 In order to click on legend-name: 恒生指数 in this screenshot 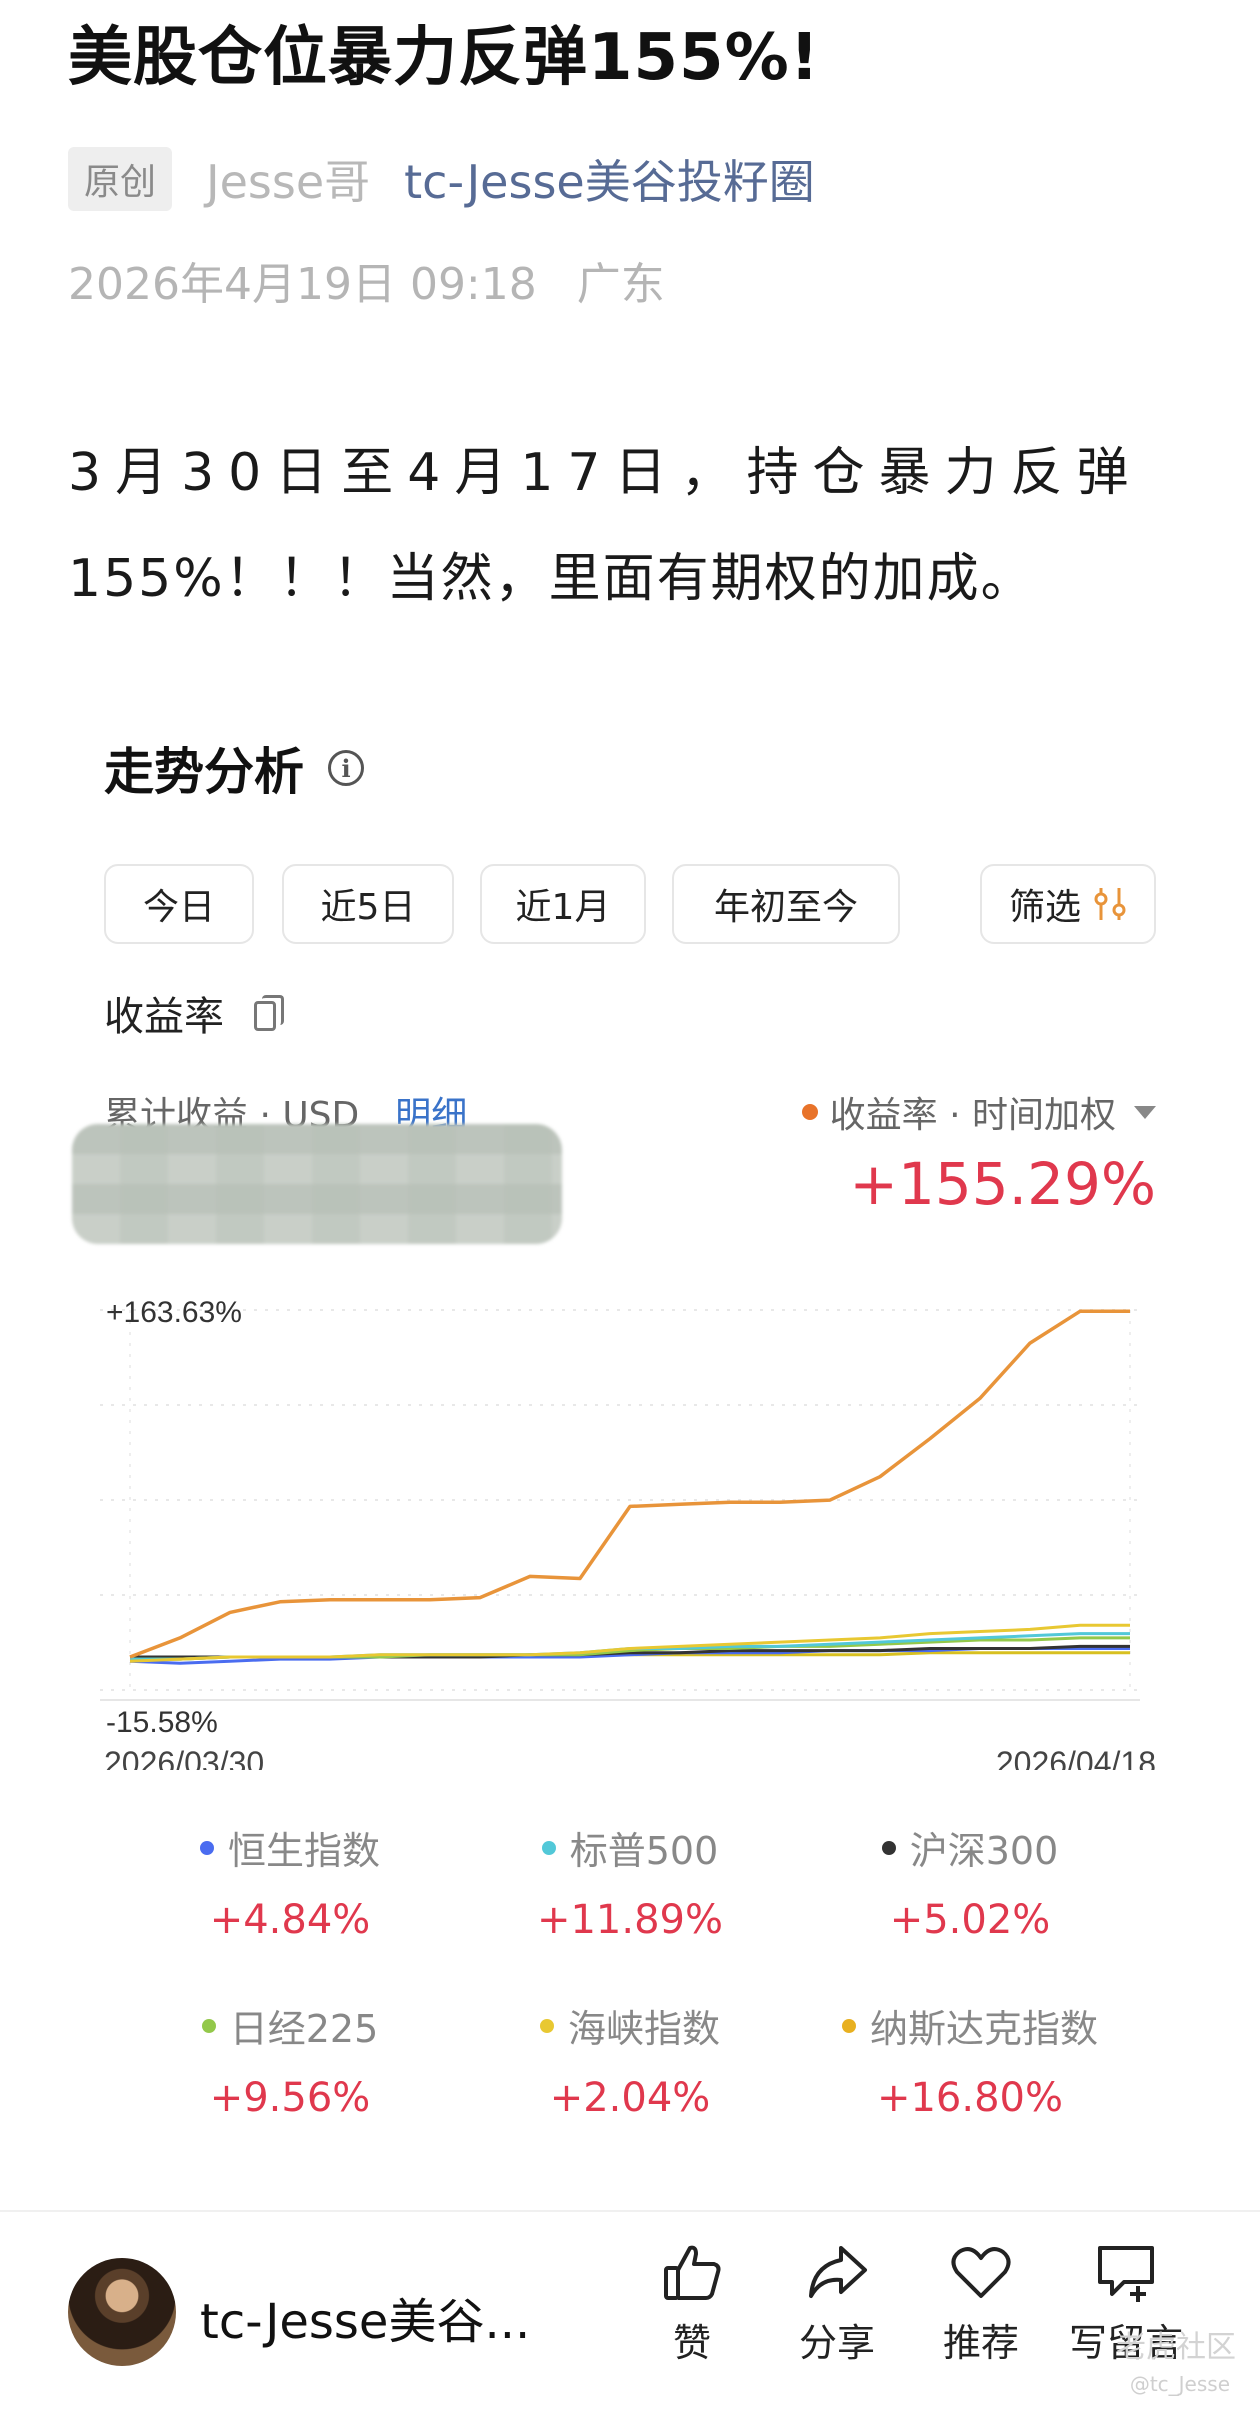, I will do `click(303, 1851)`.